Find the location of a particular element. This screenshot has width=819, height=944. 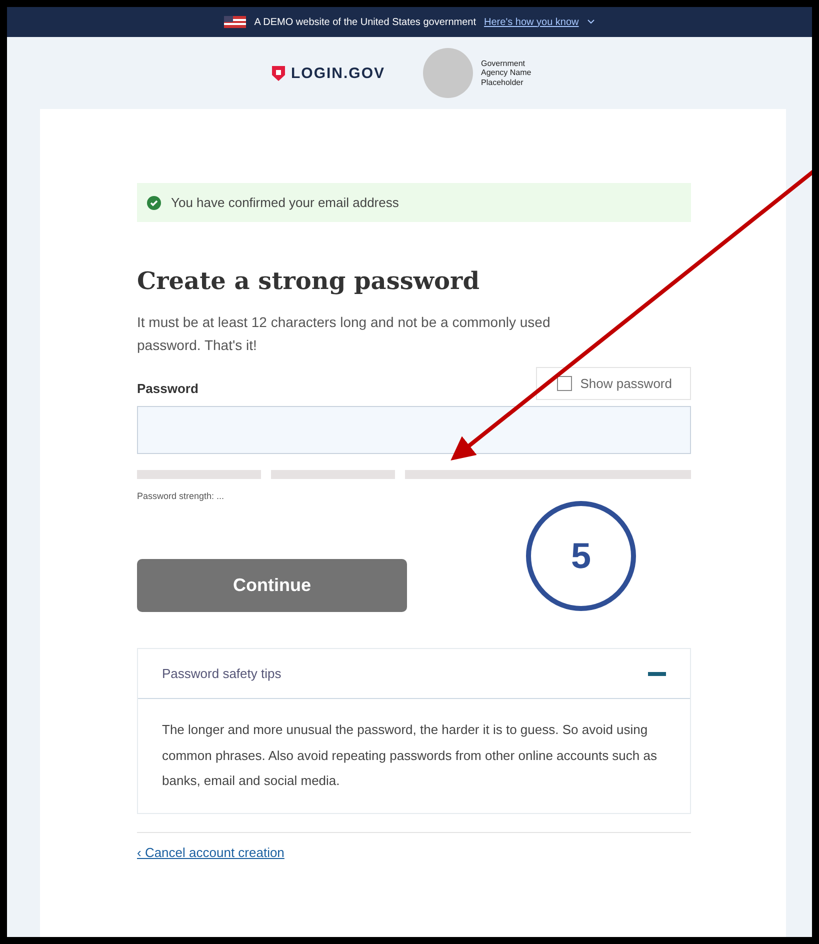

shield-icon is located at coordinates (278, 73).